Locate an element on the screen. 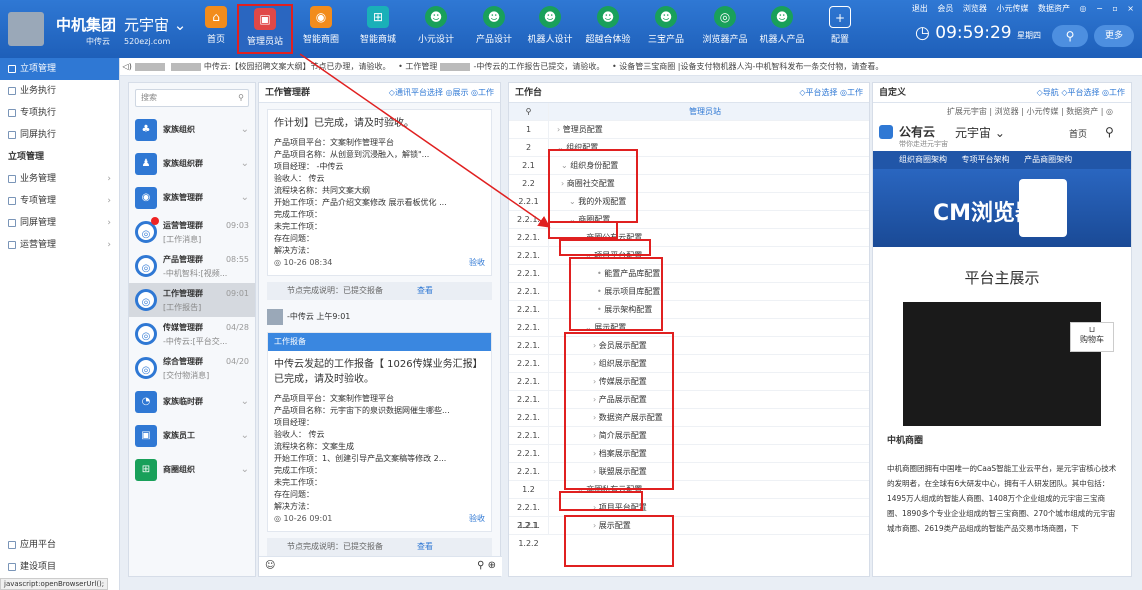  band-item: 产品商圈架构 is located at coordinates (1048, 159).